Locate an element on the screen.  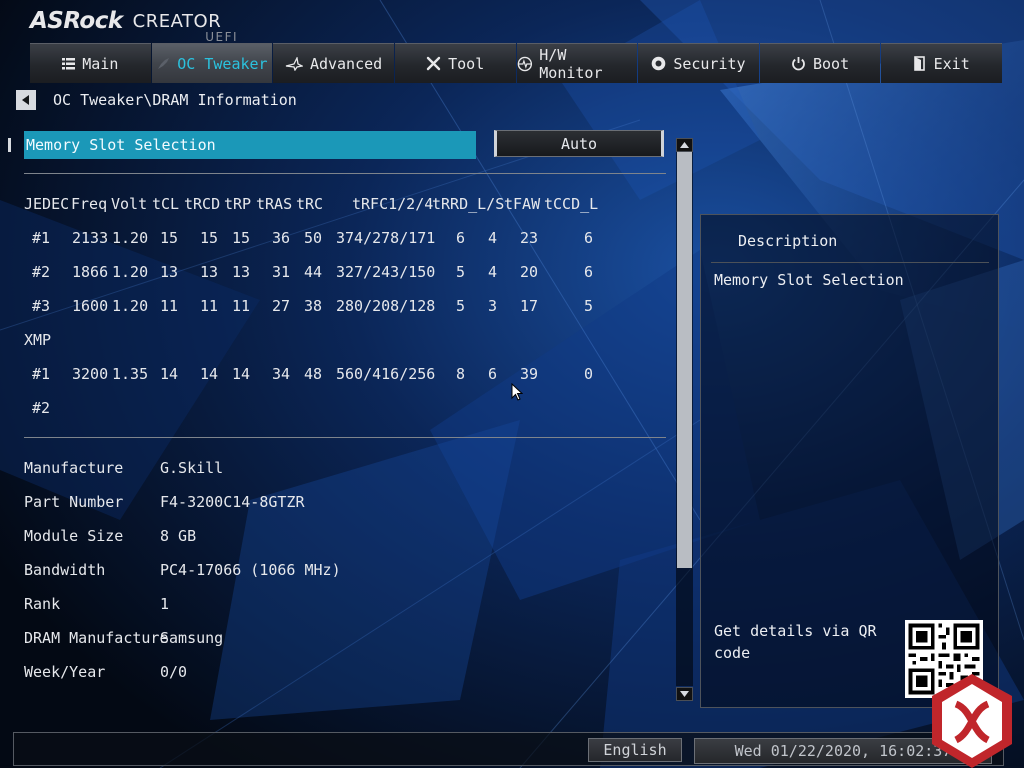
freq-value: 1600 is located at coordinates (90, 306).